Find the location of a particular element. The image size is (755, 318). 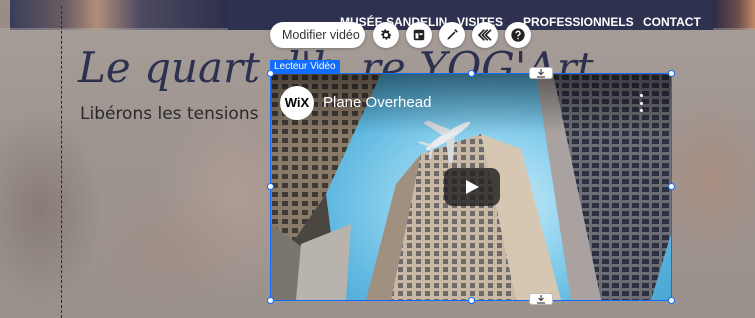

layout-button is located at coordinates (419, 35).